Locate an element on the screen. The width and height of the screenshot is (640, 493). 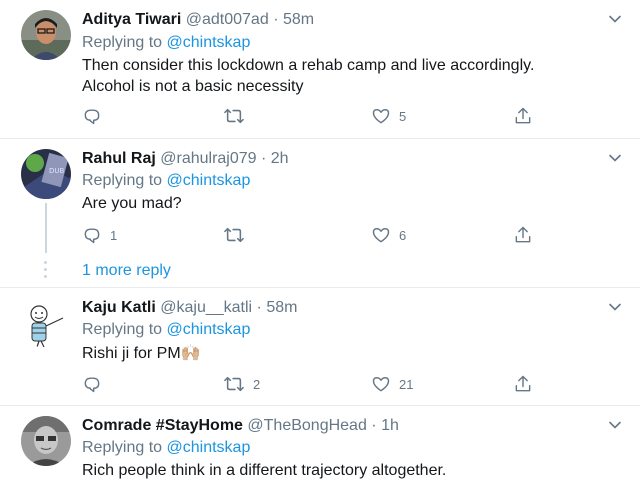
tweet-actions: 5 is located at coordinates (312, 116).